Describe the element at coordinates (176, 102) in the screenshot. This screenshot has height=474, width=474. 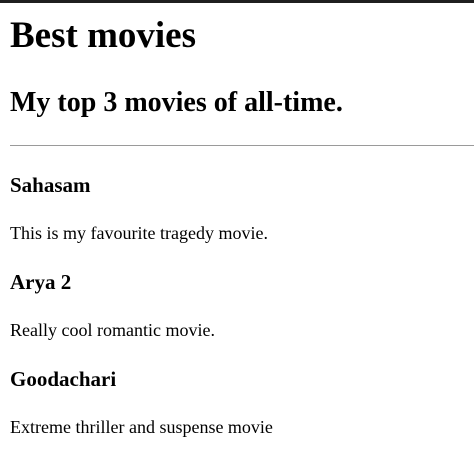
I see `page-subtitle: My top 3 movies of all-time.` at that location.